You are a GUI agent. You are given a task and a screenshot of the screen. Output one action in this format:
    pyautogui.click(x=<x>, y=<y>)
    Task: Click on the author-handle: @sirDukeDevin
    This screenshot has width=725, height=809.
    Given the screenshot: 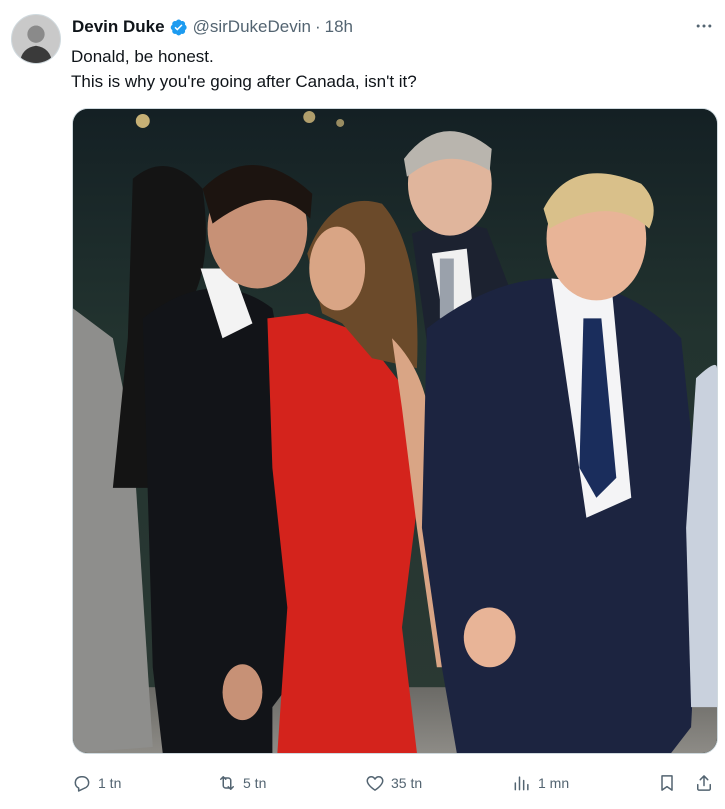 What is the action you would take?
    pyautogui.click(x=252, y=27)
    